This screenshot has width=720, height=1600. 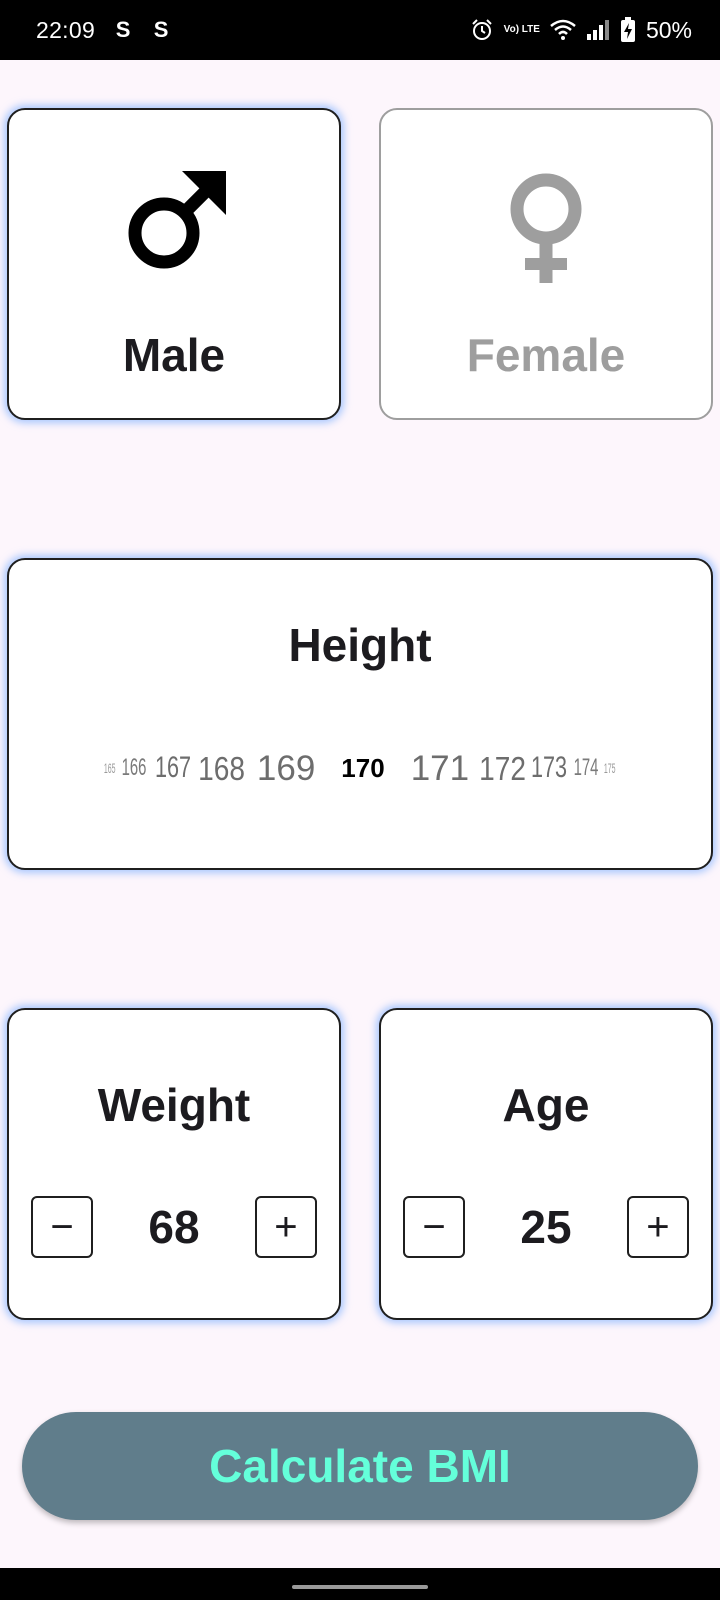 I want to click on height-selected-value: 170, so click(x=362, y=768).